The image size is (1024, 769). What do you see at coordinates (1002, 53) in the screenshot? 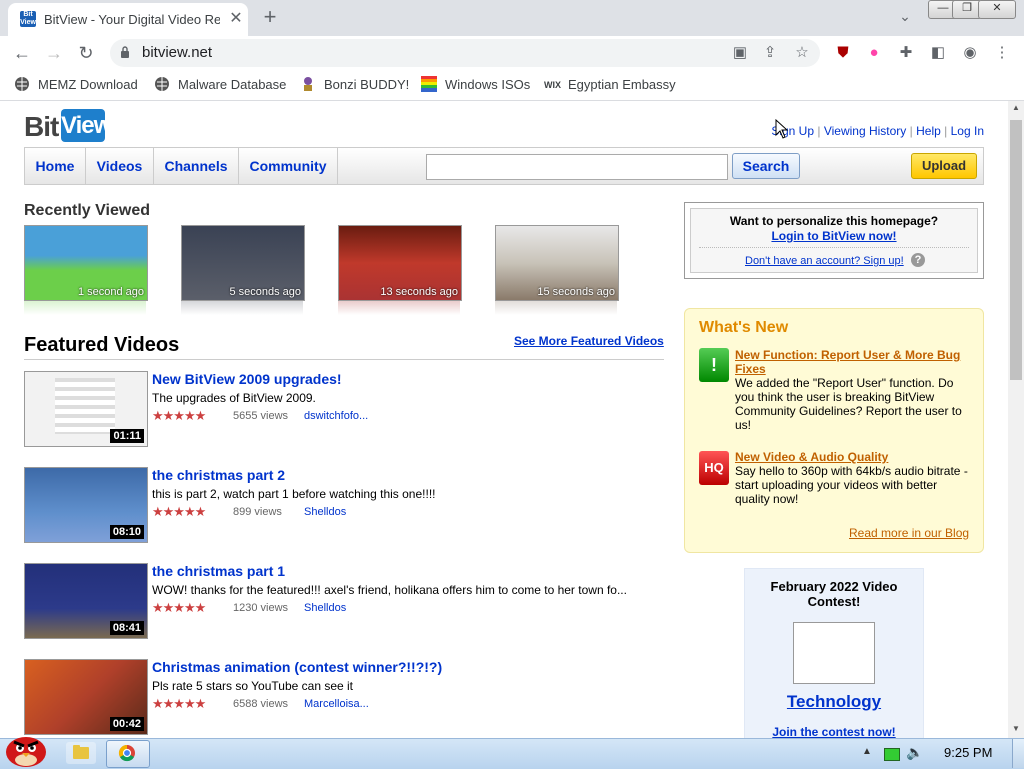
I see `kebab-menu-icon: ⋮` at bounding box center [1002, 53].